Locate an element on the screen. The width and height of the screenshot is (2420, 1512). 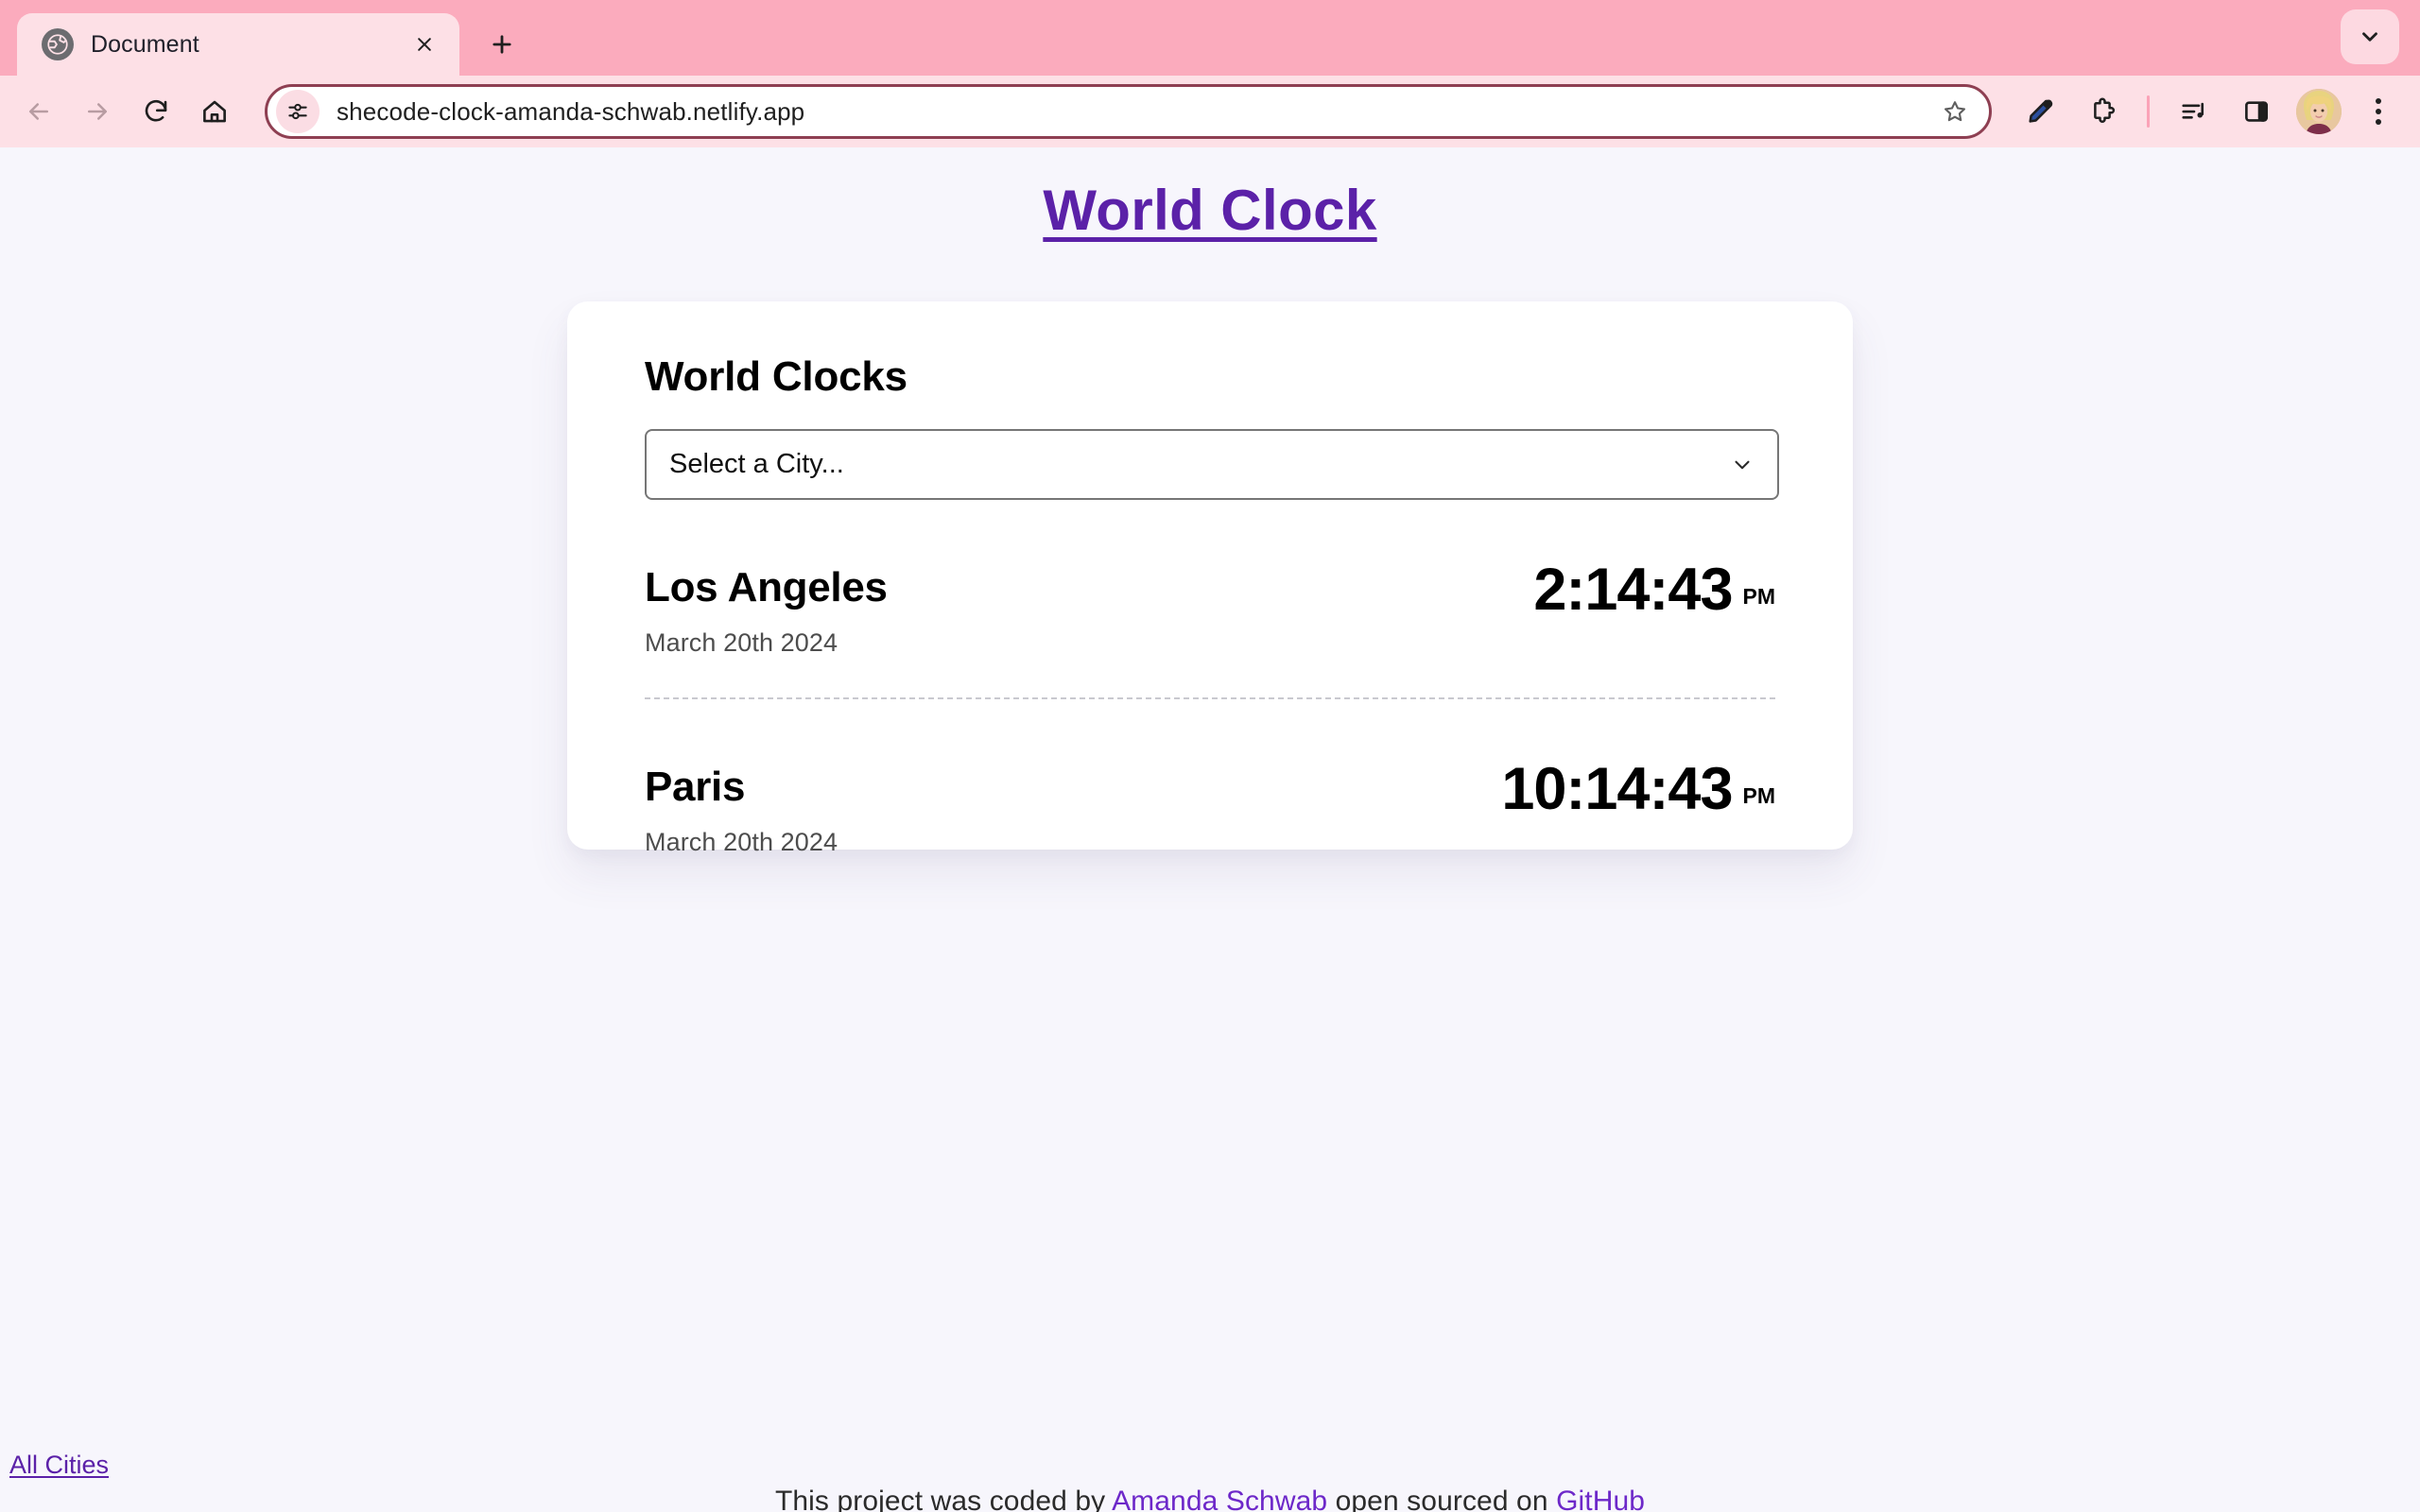
page-title: World Clock is located at coordinates (1210, 210).